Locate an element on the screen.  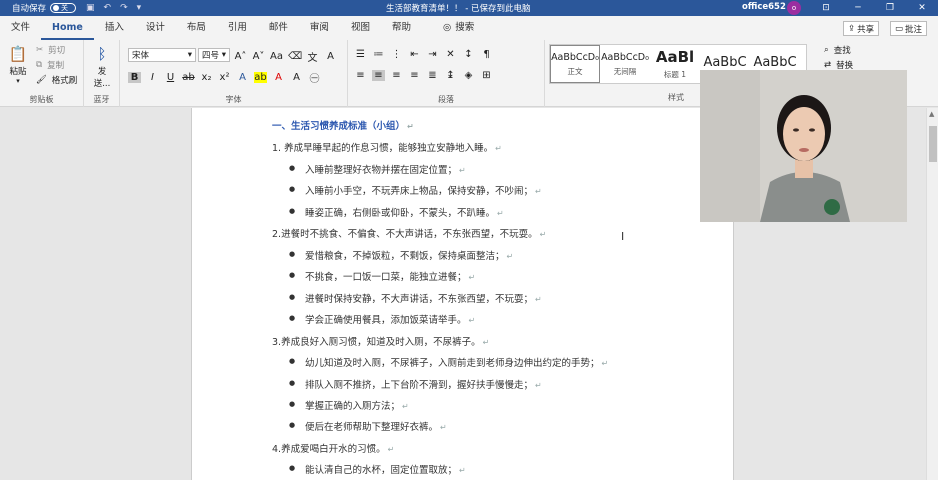
vertical-scrollbar: ▲ is located at coordinates (932, 294).